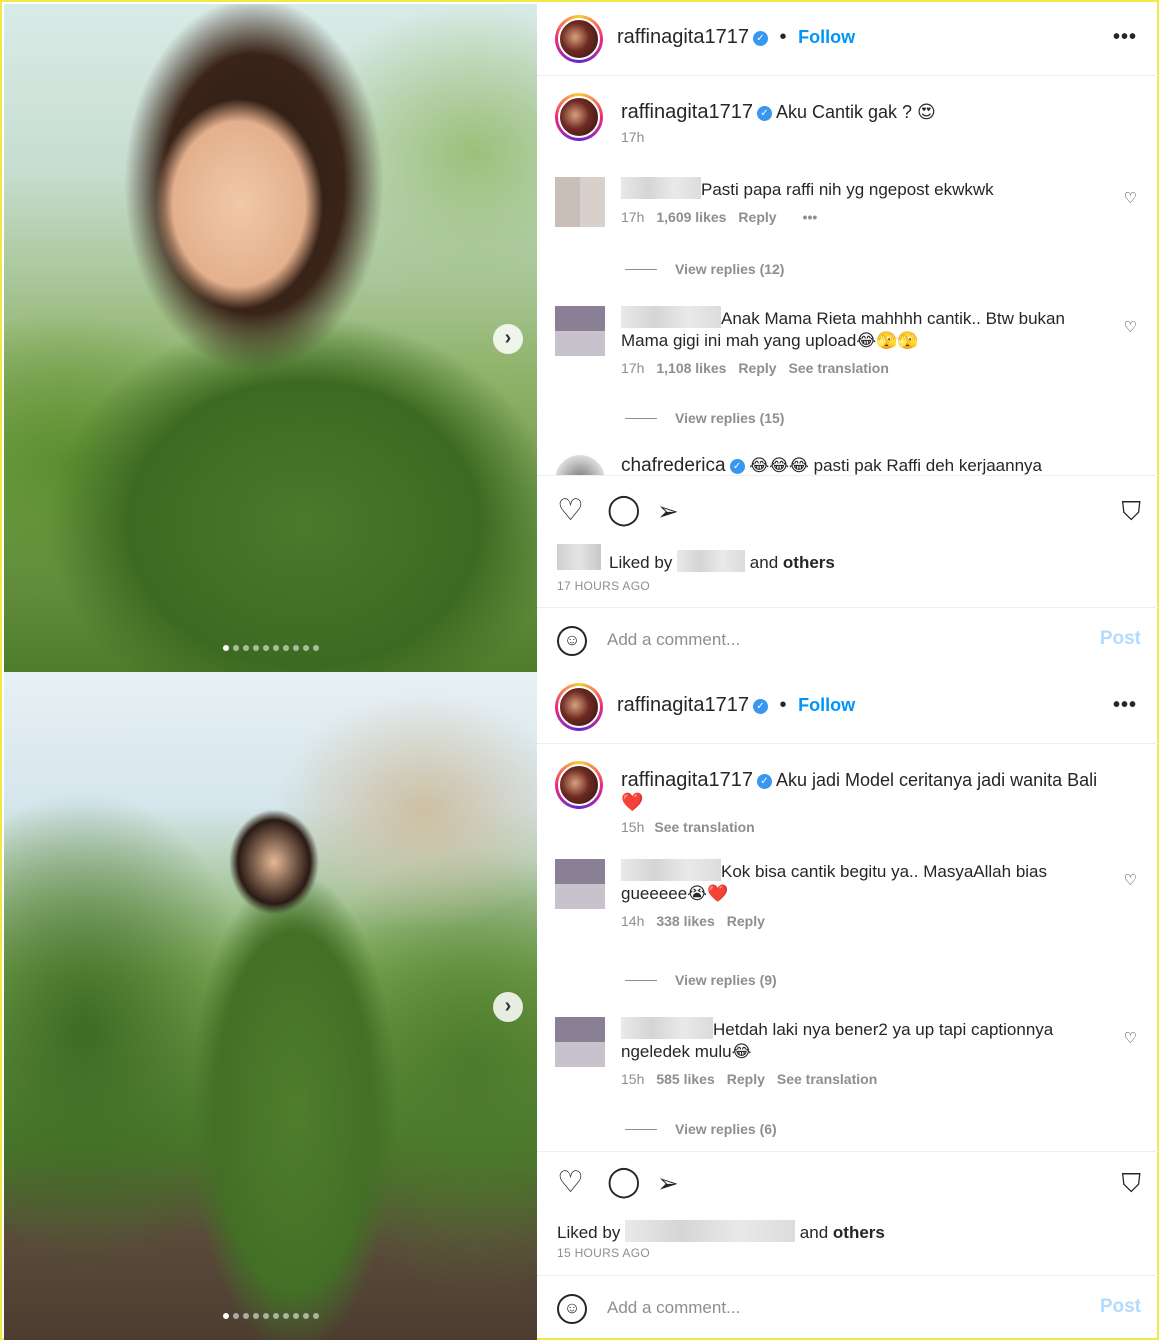 This screenshot has width=1159, height=1343. Describe the element at coordinates (701, 980) in the screenshot. I see `view-replies-button: View replies (9)` at that location.